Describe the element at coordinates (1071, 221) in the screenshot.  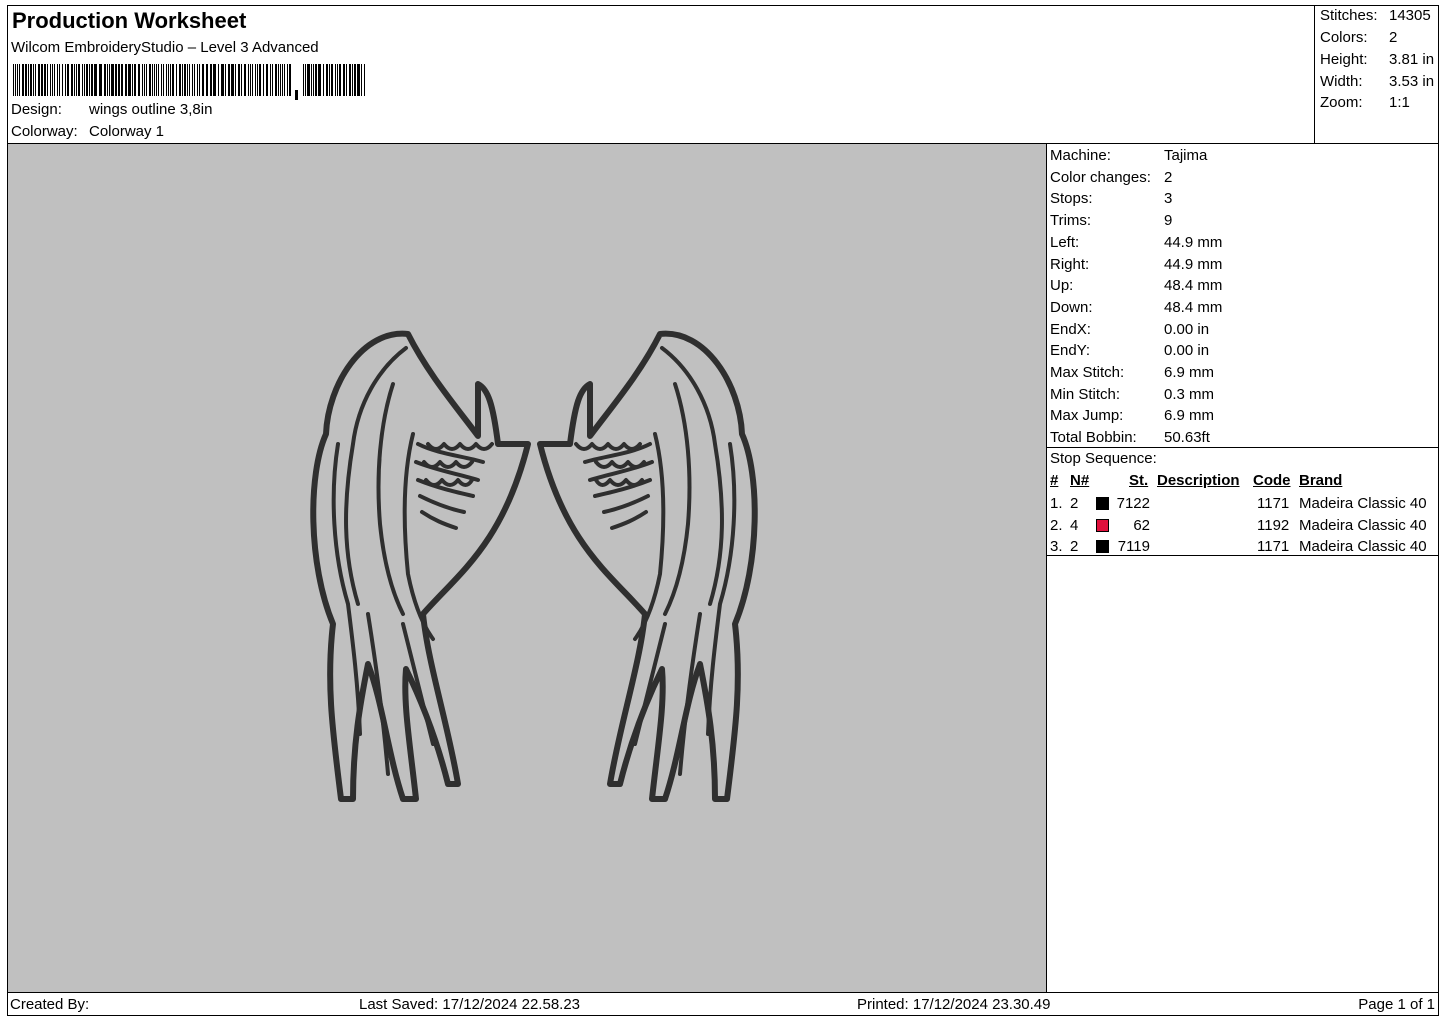
I see `machine-info-label: Trims:` at that location.